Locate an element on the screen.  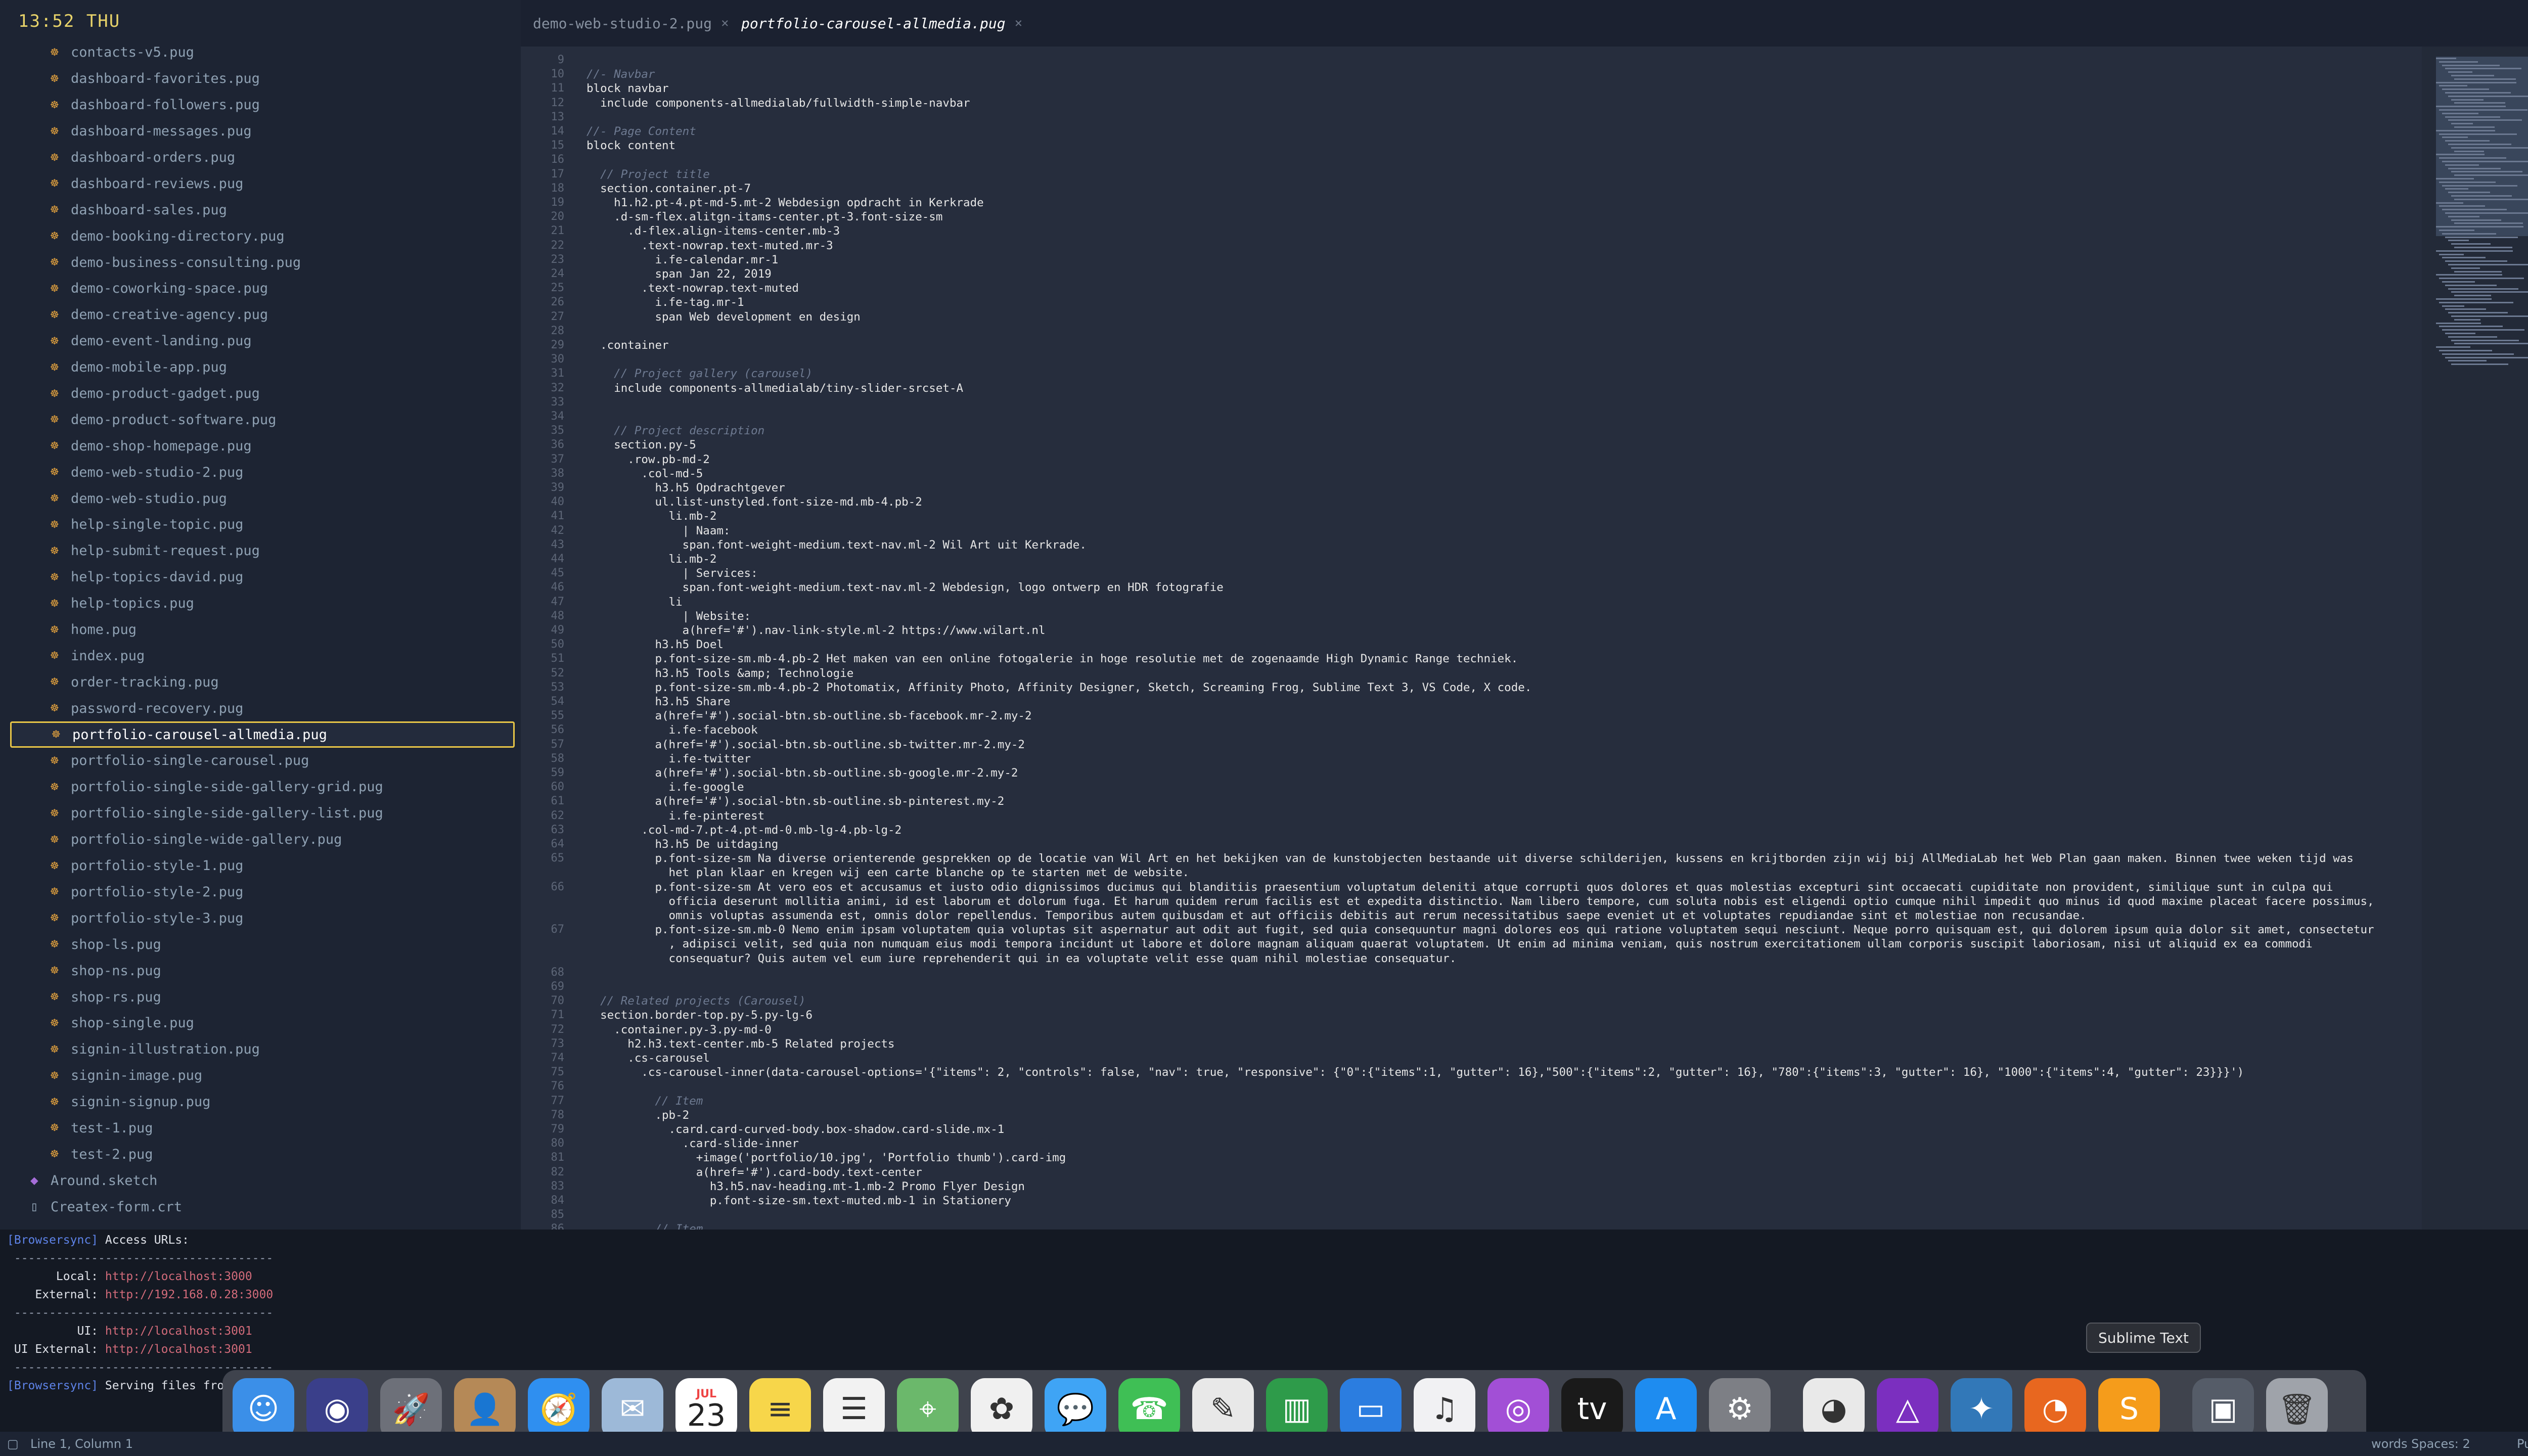
code-line: block navbar is located at coordinates (628, 88).